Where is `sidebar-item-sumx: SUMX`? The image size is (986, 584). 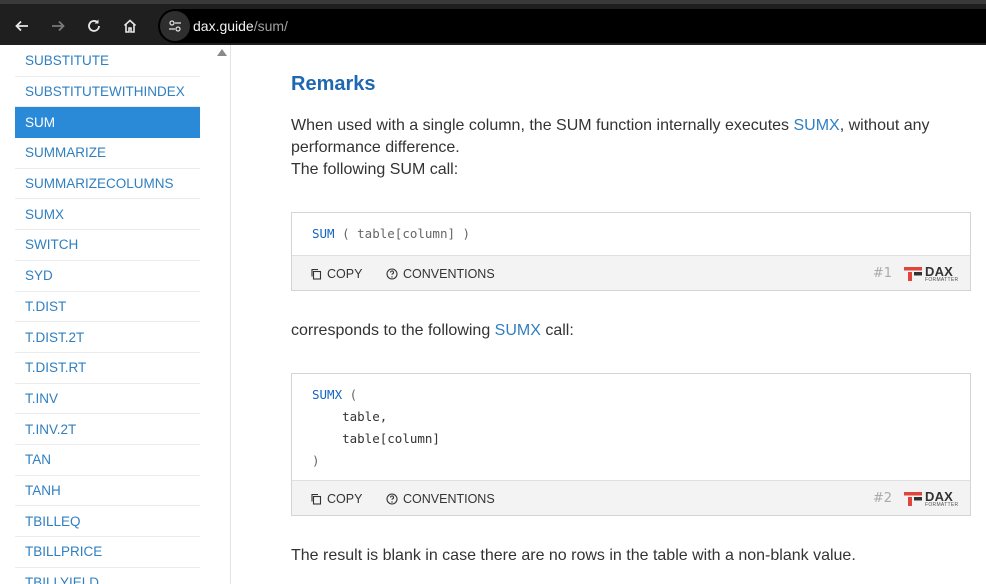
sidebar-item-sumx: SUMX is located at coordinates (107, 215).